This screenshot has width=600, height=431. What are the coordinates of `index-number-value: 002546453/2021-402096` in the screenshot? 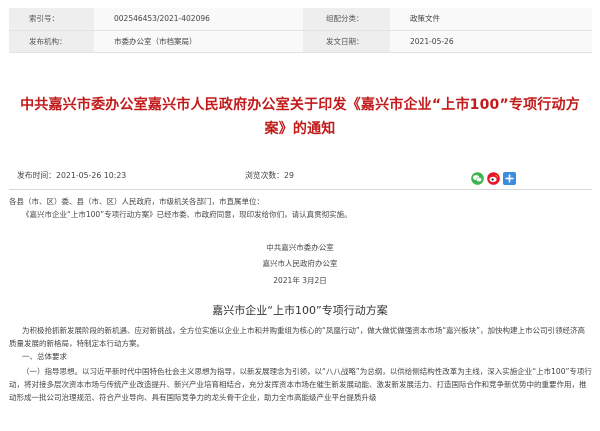 It's located at (198, 19).